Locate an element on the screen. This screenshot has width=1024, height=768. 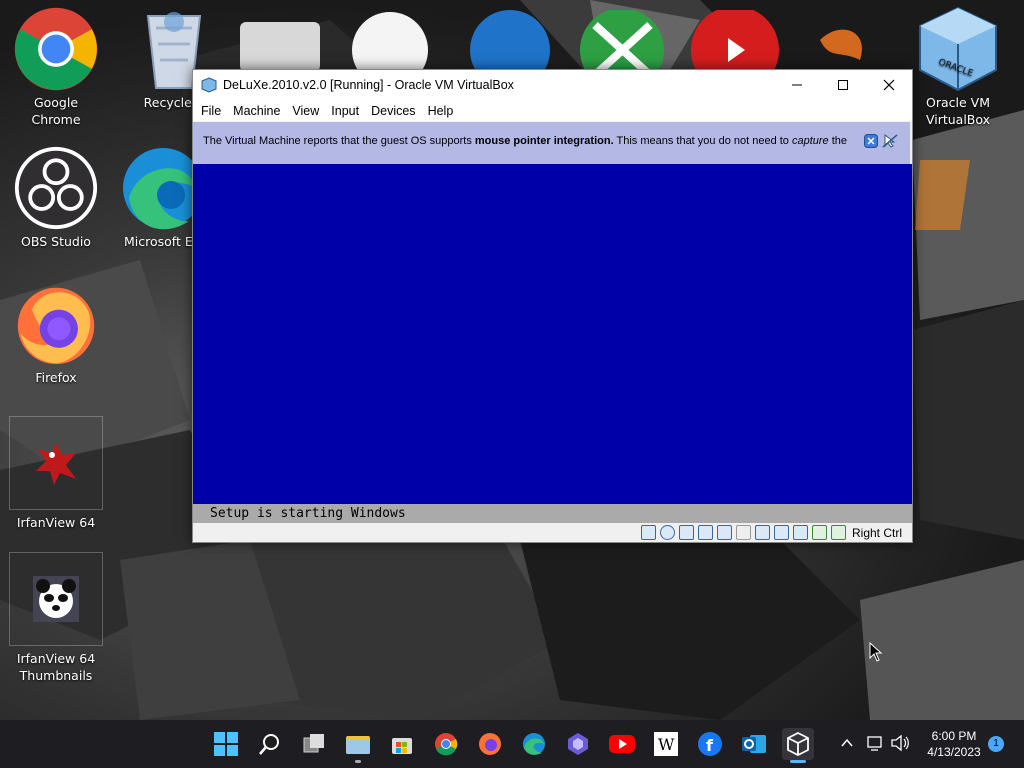
desktop-icon-irfanview-thumbnails: IrfanView 64 Thumbnails is located at coordinates (56, 618).